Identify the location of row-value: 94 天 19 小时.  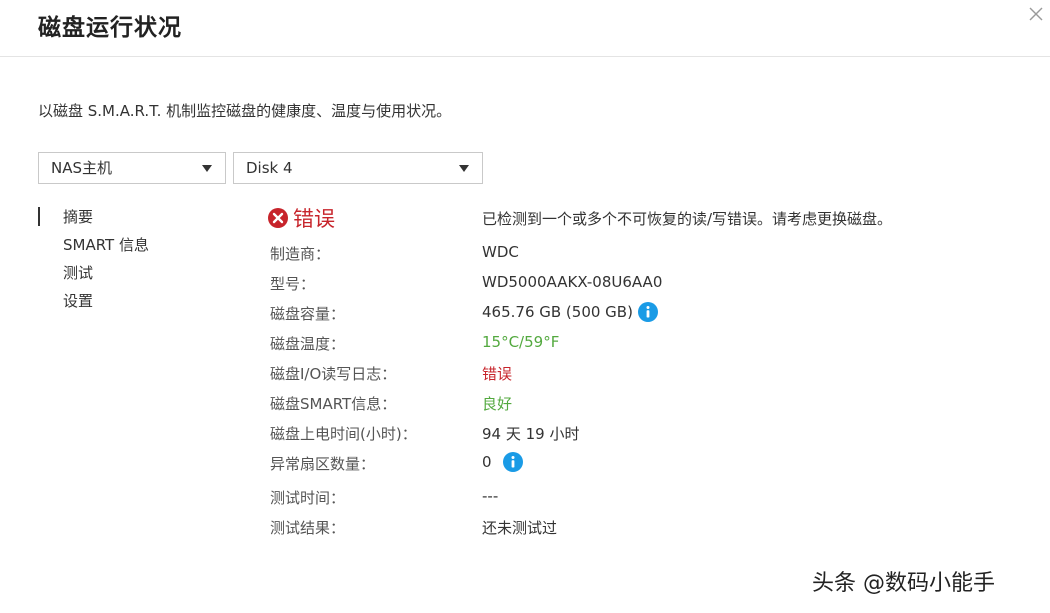
(531, 434).